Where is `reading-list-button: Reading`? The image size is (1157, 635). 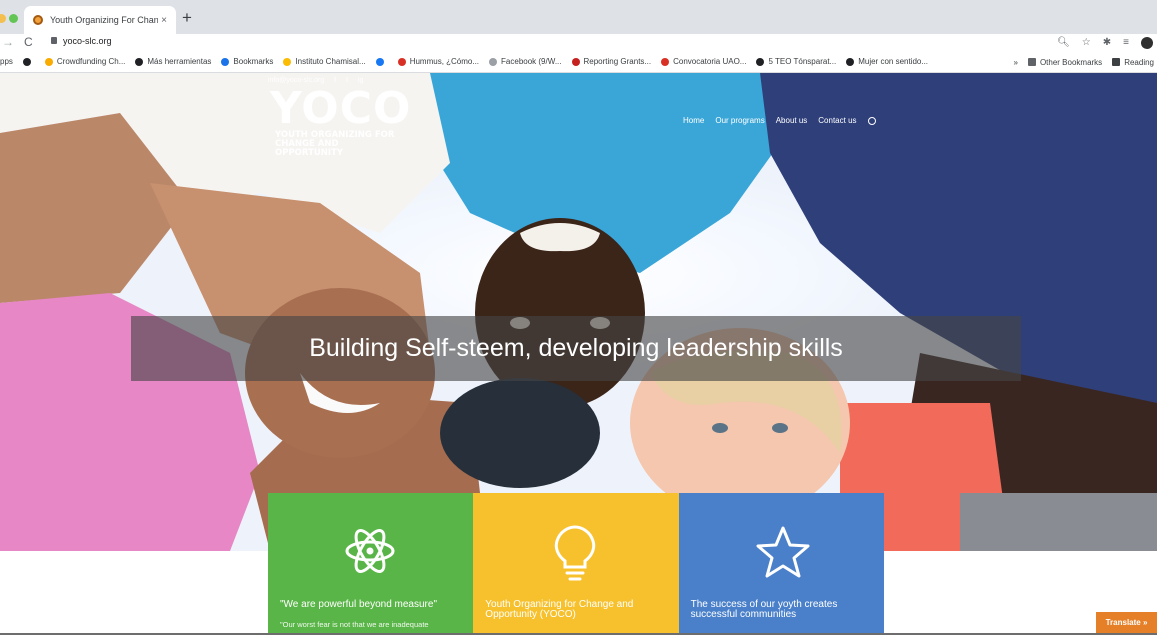 reading-list-button: Reading is located at coordinates (1133, 62).